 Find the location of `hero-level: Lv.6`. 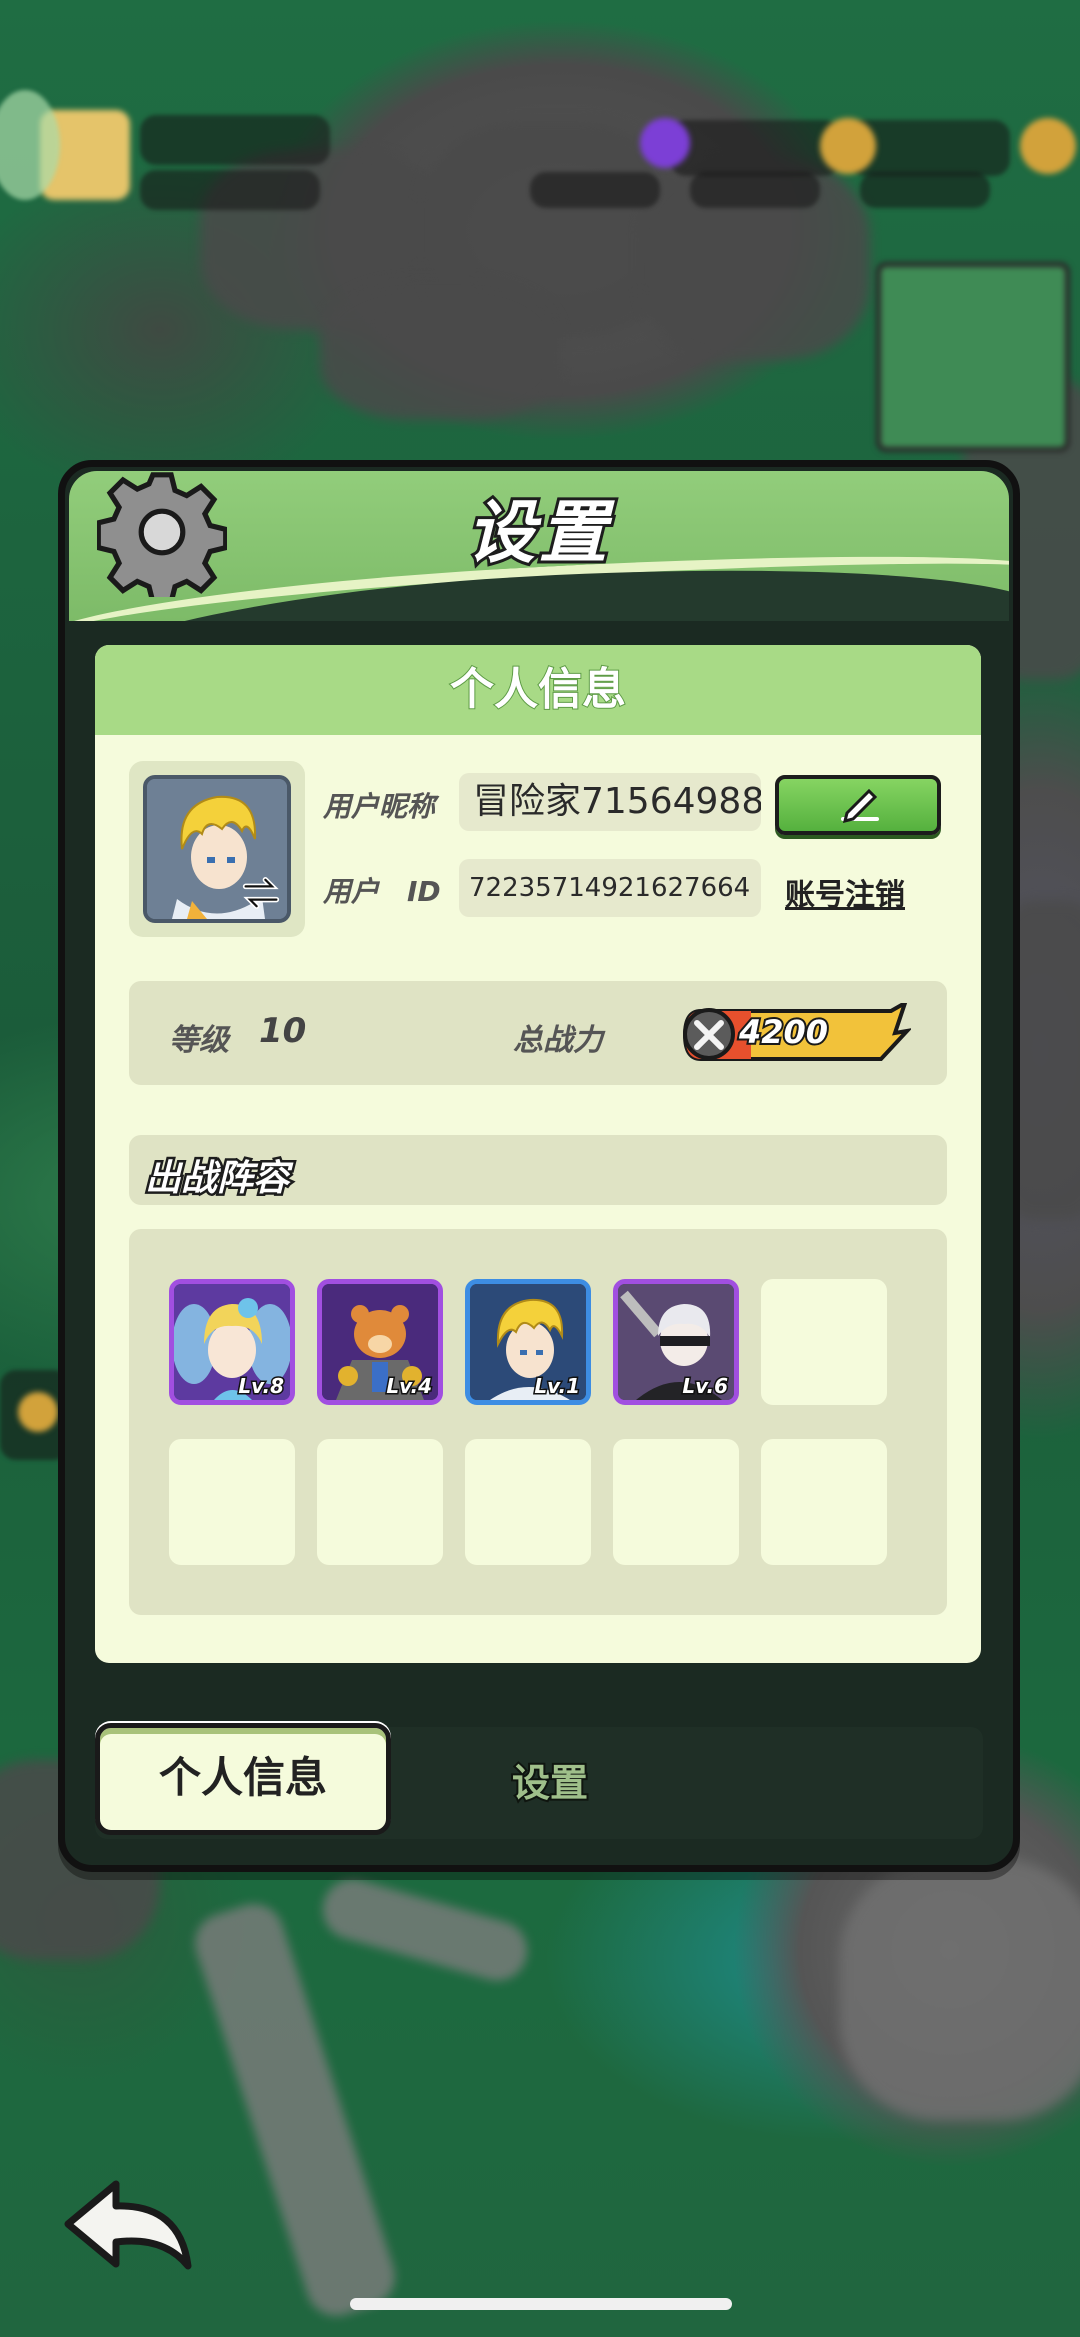

hero-level: Lv.6 is located at coordinates (705, 1386).